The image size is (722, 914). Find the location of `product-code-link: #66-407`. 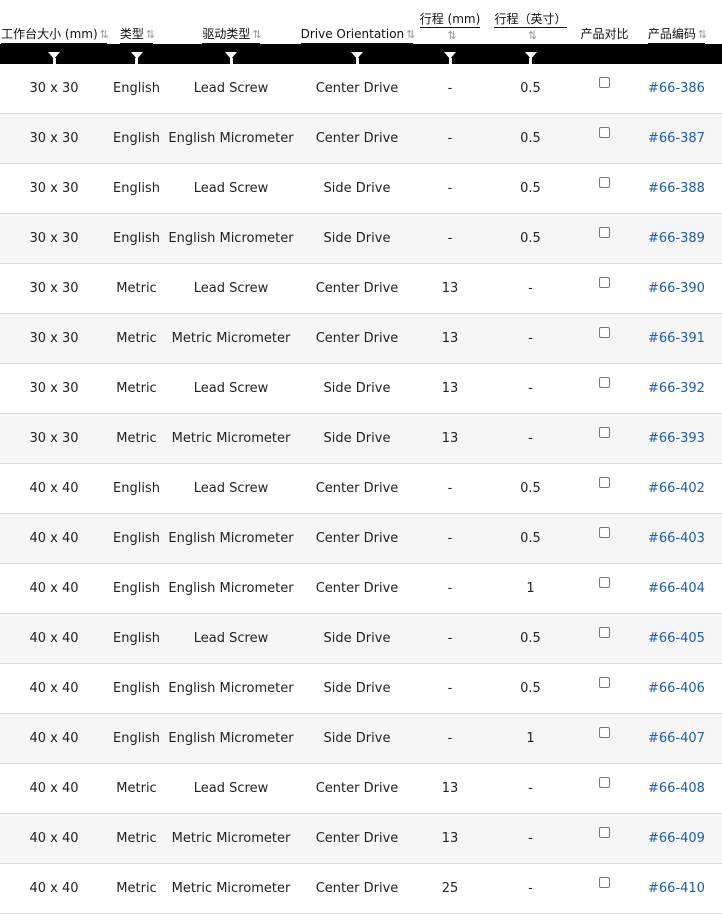

product-code-link: #66-407 is located at coordinates (676, 738).